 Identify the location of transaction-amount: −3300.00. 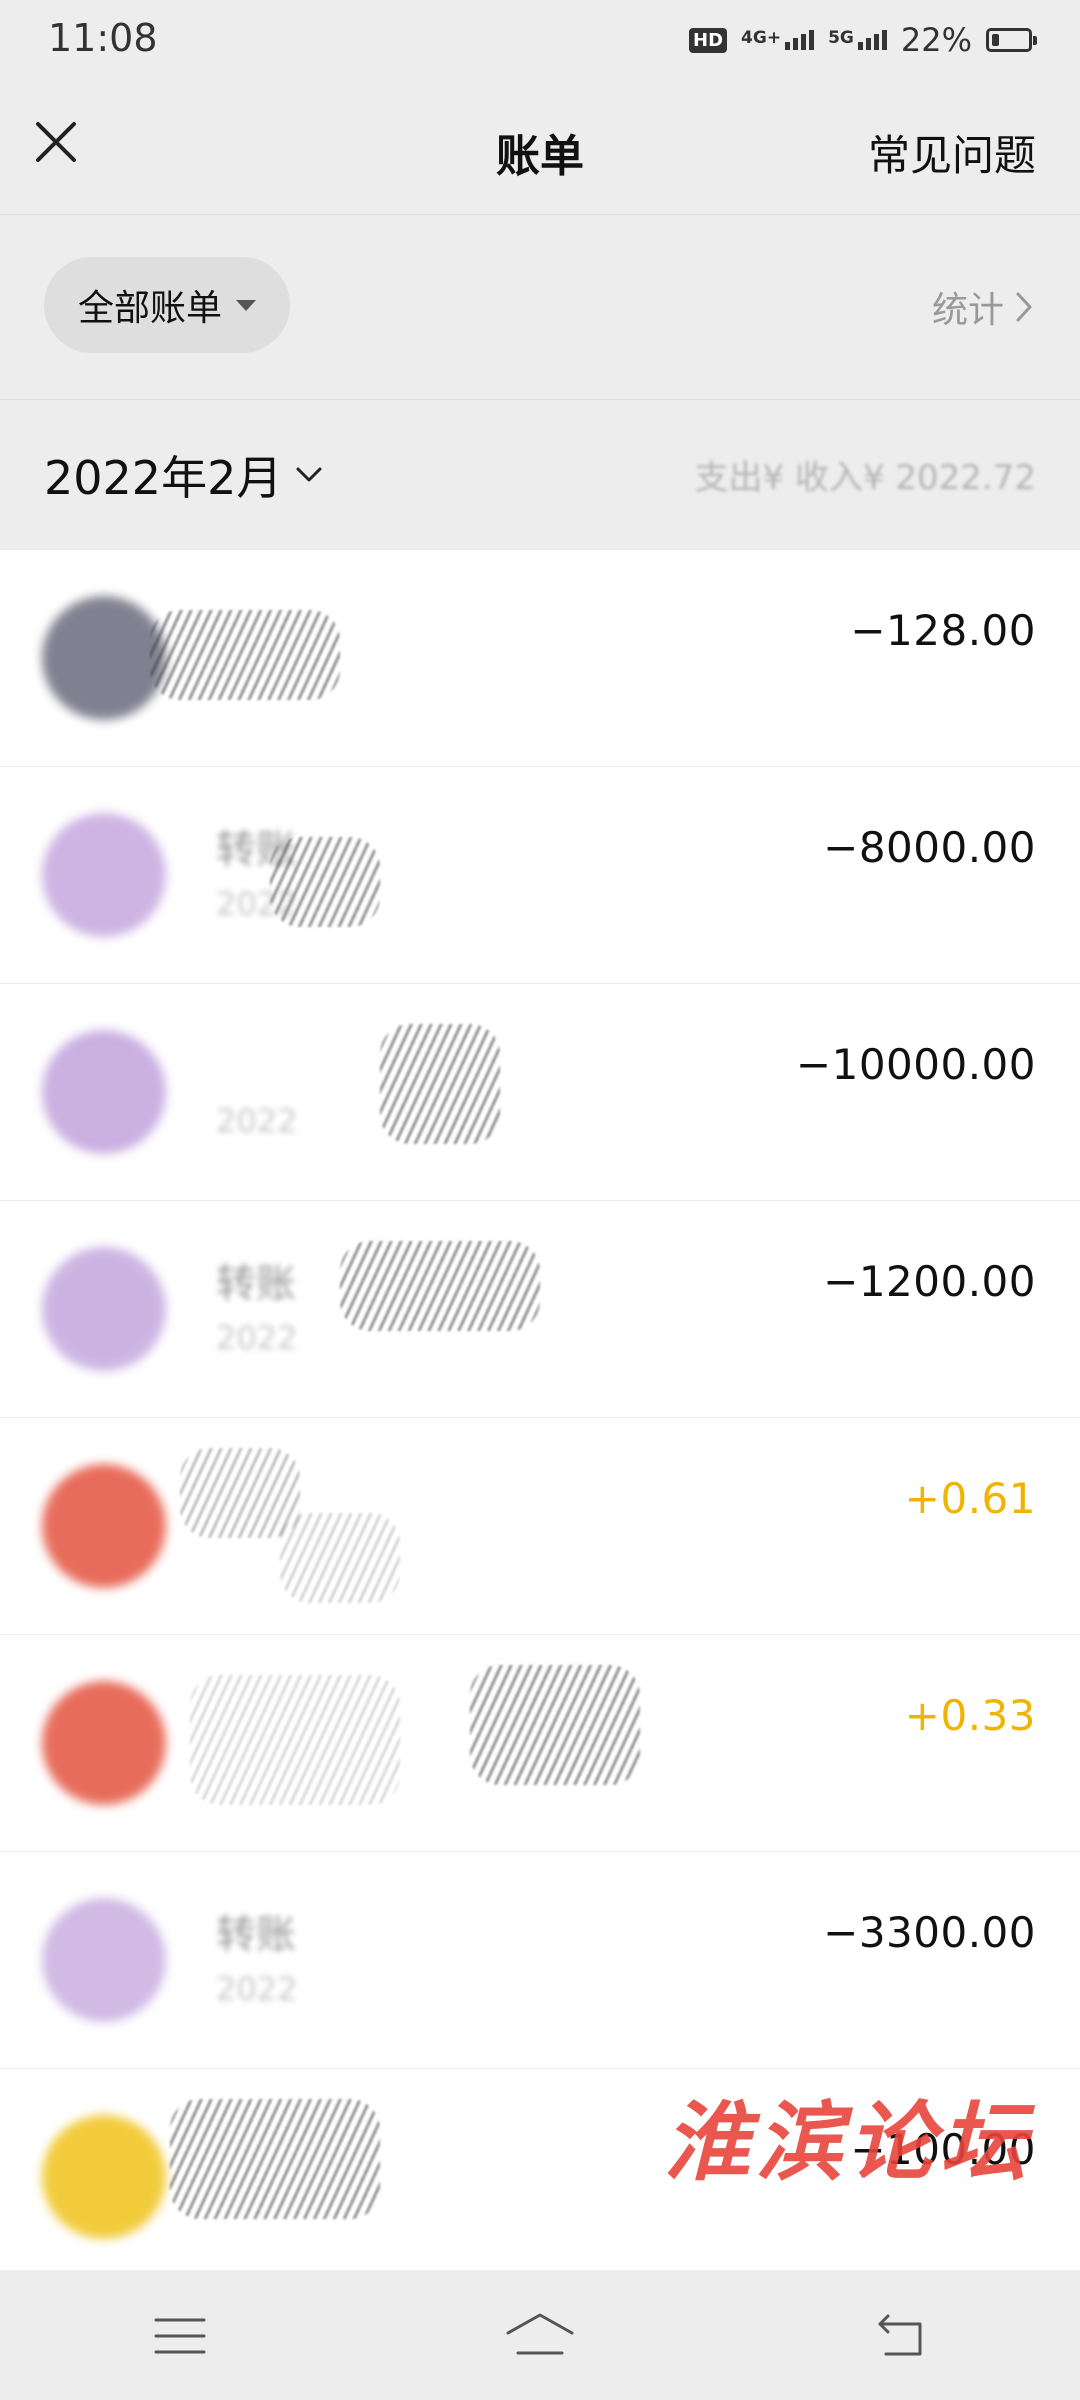
(929, 1932).